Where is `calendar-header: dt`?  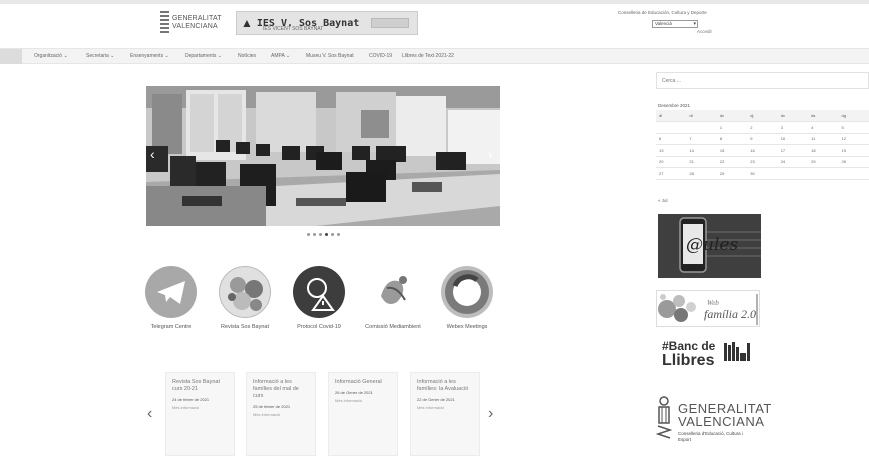
calendar-header: dt is located at coordinates (701, 116).